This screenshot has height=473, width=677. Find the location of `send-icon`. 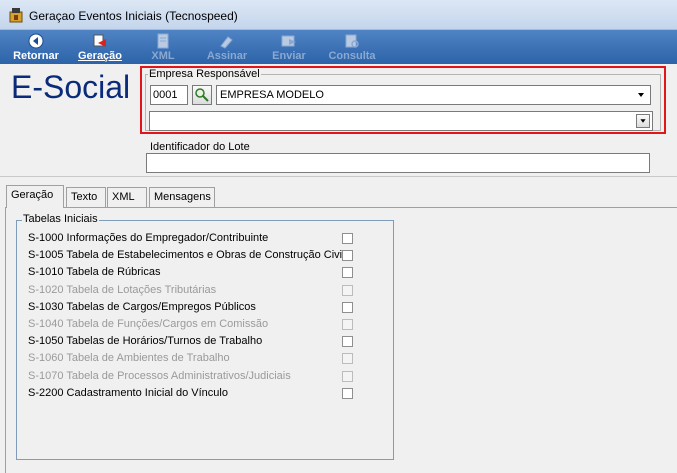

send-icon is located at coordinates (288, 41).